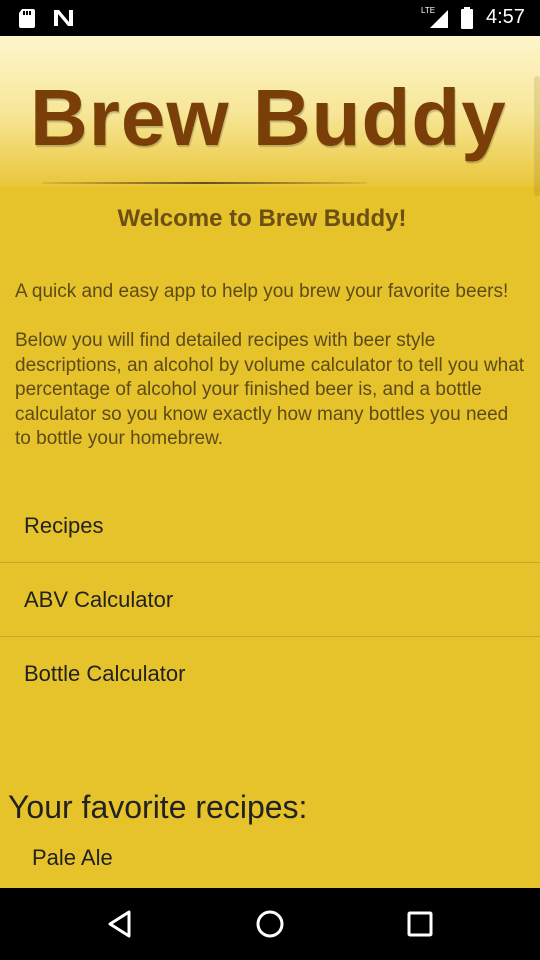 This screenshot has width=540, height=960. I want to click on menu-item-bottle-calculator: Bottle Calculator, so click(270, 674).